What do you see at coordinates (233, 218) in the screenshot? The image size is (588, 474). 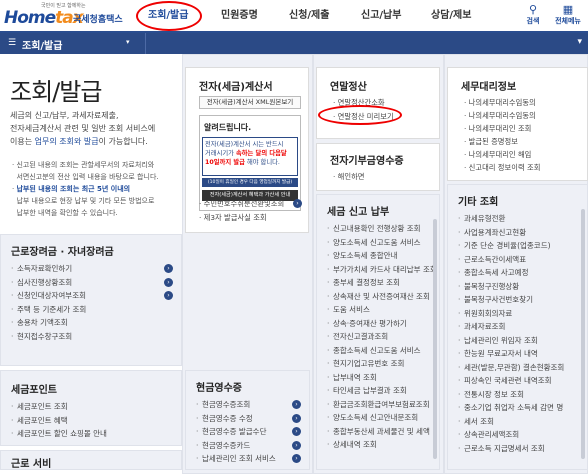 I see `einvoice-item: 제3자 발급사실 조회` at bounding box center [233, 218].